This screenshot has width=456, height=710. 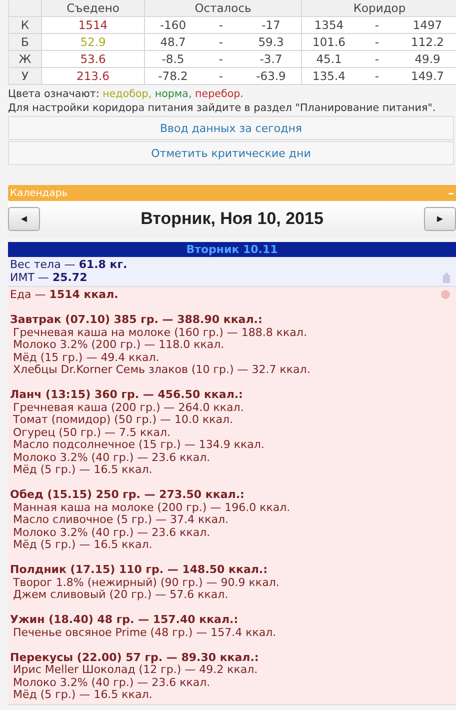 What do you see at coordinates (127, 94) in the screenshot?
I see `legend-item: недобор,` at bounding box center [127, 94].